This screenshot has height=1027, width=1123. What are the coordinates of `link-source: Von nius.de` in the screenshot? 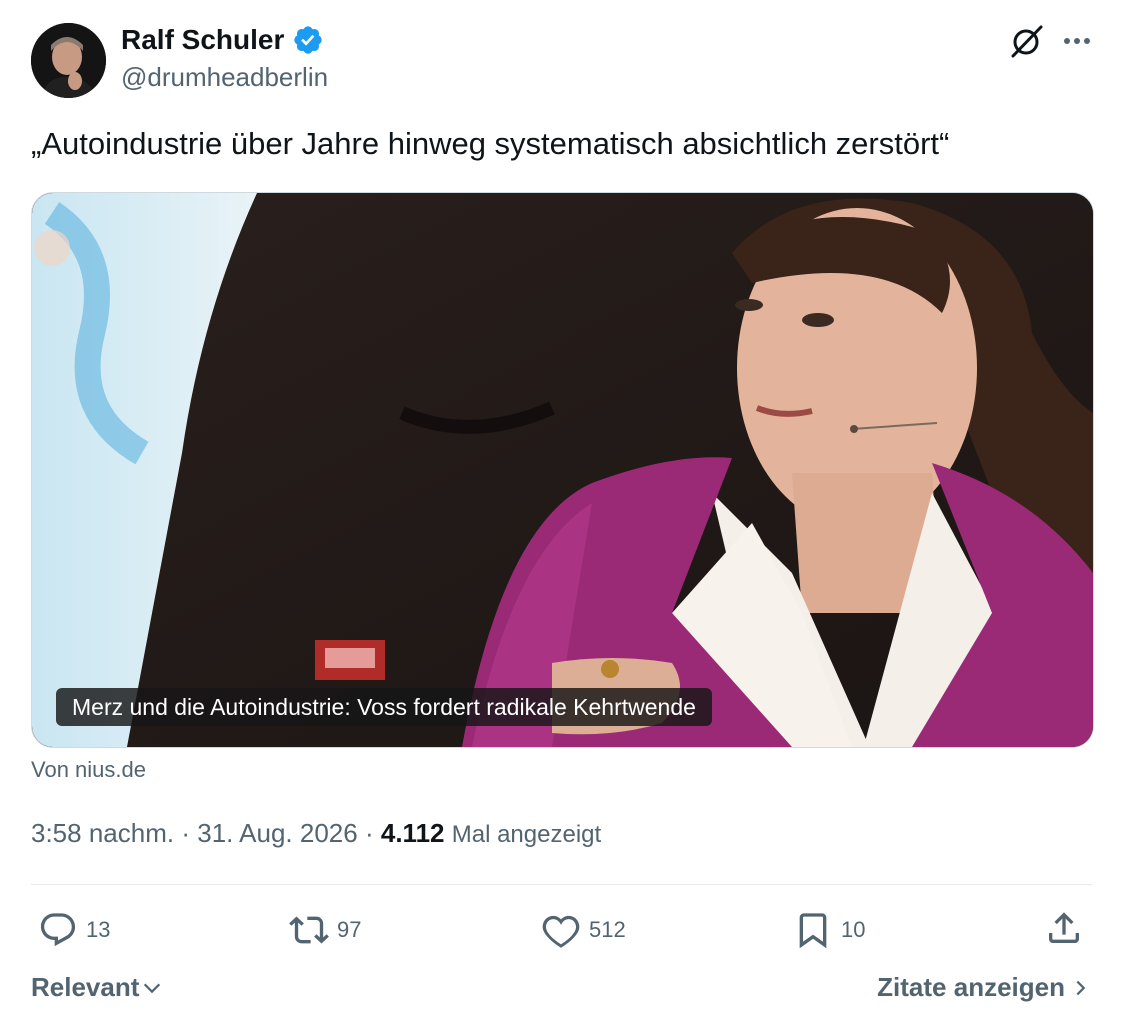 It's located at (88, 770).